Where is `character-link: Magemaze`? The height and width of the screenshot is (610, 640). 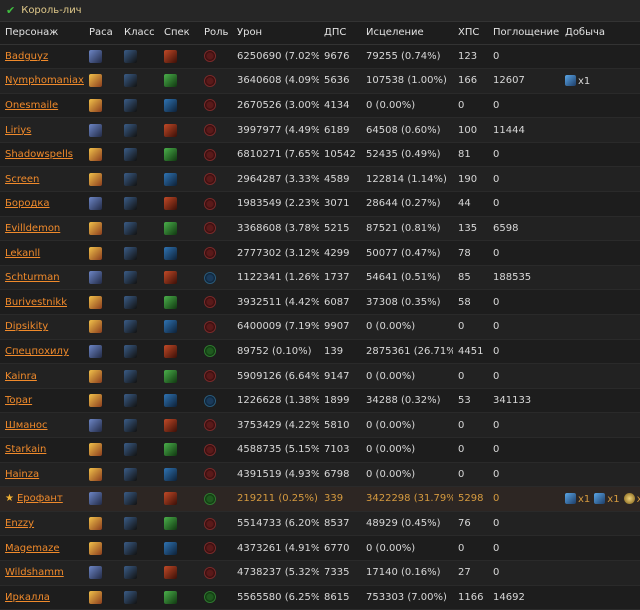 character-link: Magemaze is located at coordinates (32, 548).